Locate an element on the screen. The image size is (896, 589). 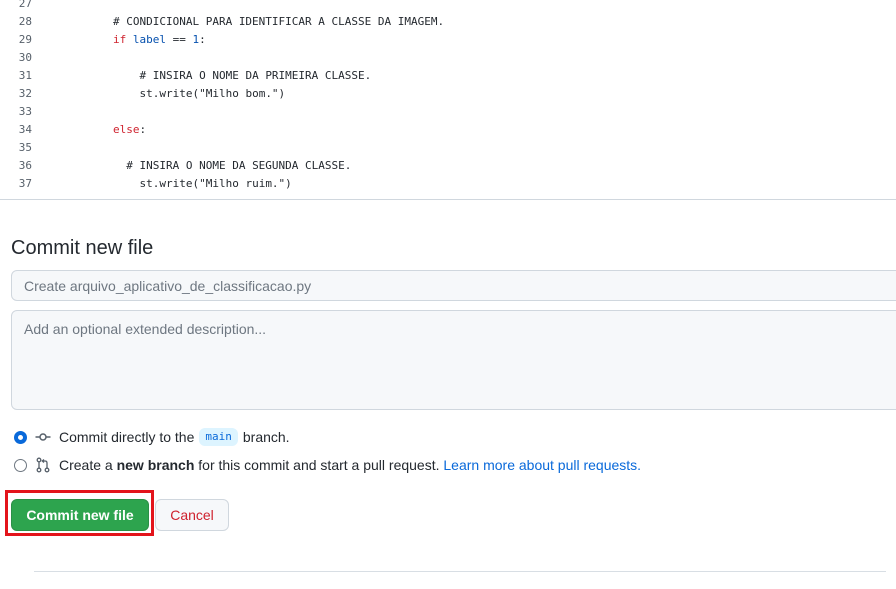
line-number: 27 is located at coordinates (25, 5).